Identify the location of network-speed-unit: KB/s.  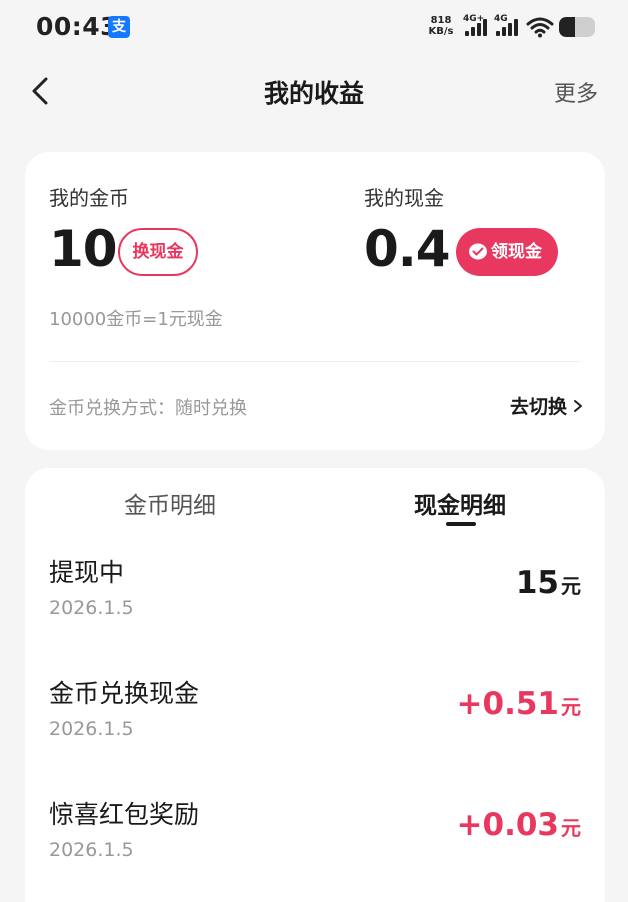
(441, 31).